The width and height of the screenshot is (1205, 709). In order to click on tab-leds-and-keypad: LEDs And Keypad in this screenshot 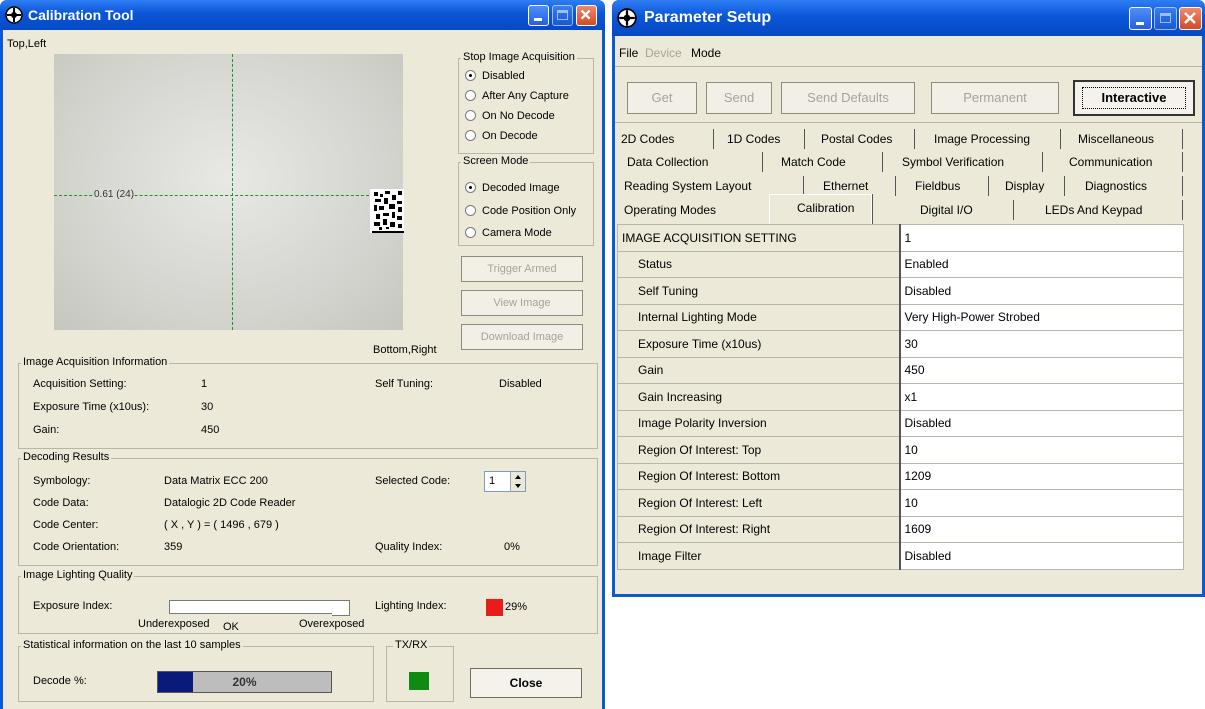, I will do `click(1093, 210)`.